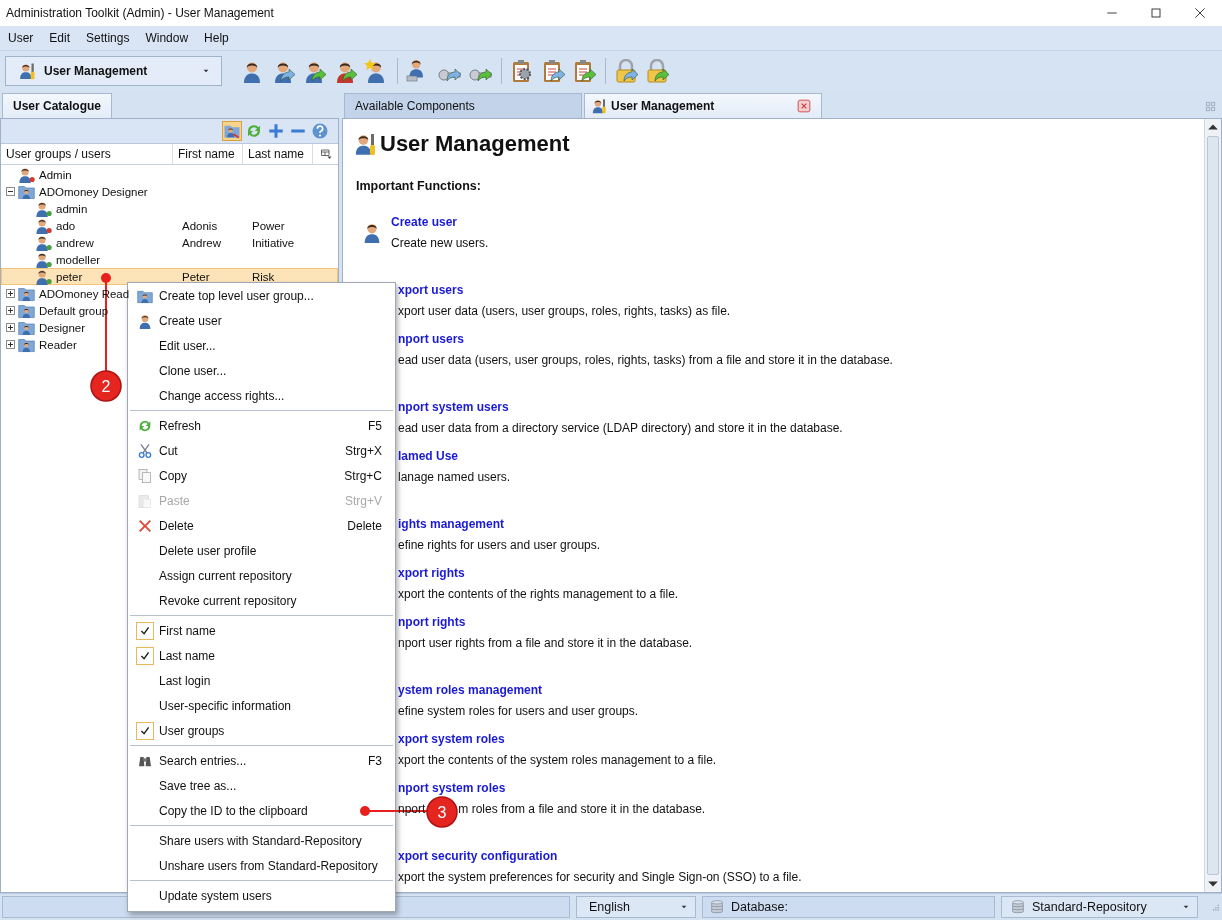 The image size is (1222, 920). Describe the element at coordinates (78, 259) in the screenshot. I see `tree-item-label: modeller` at that location.